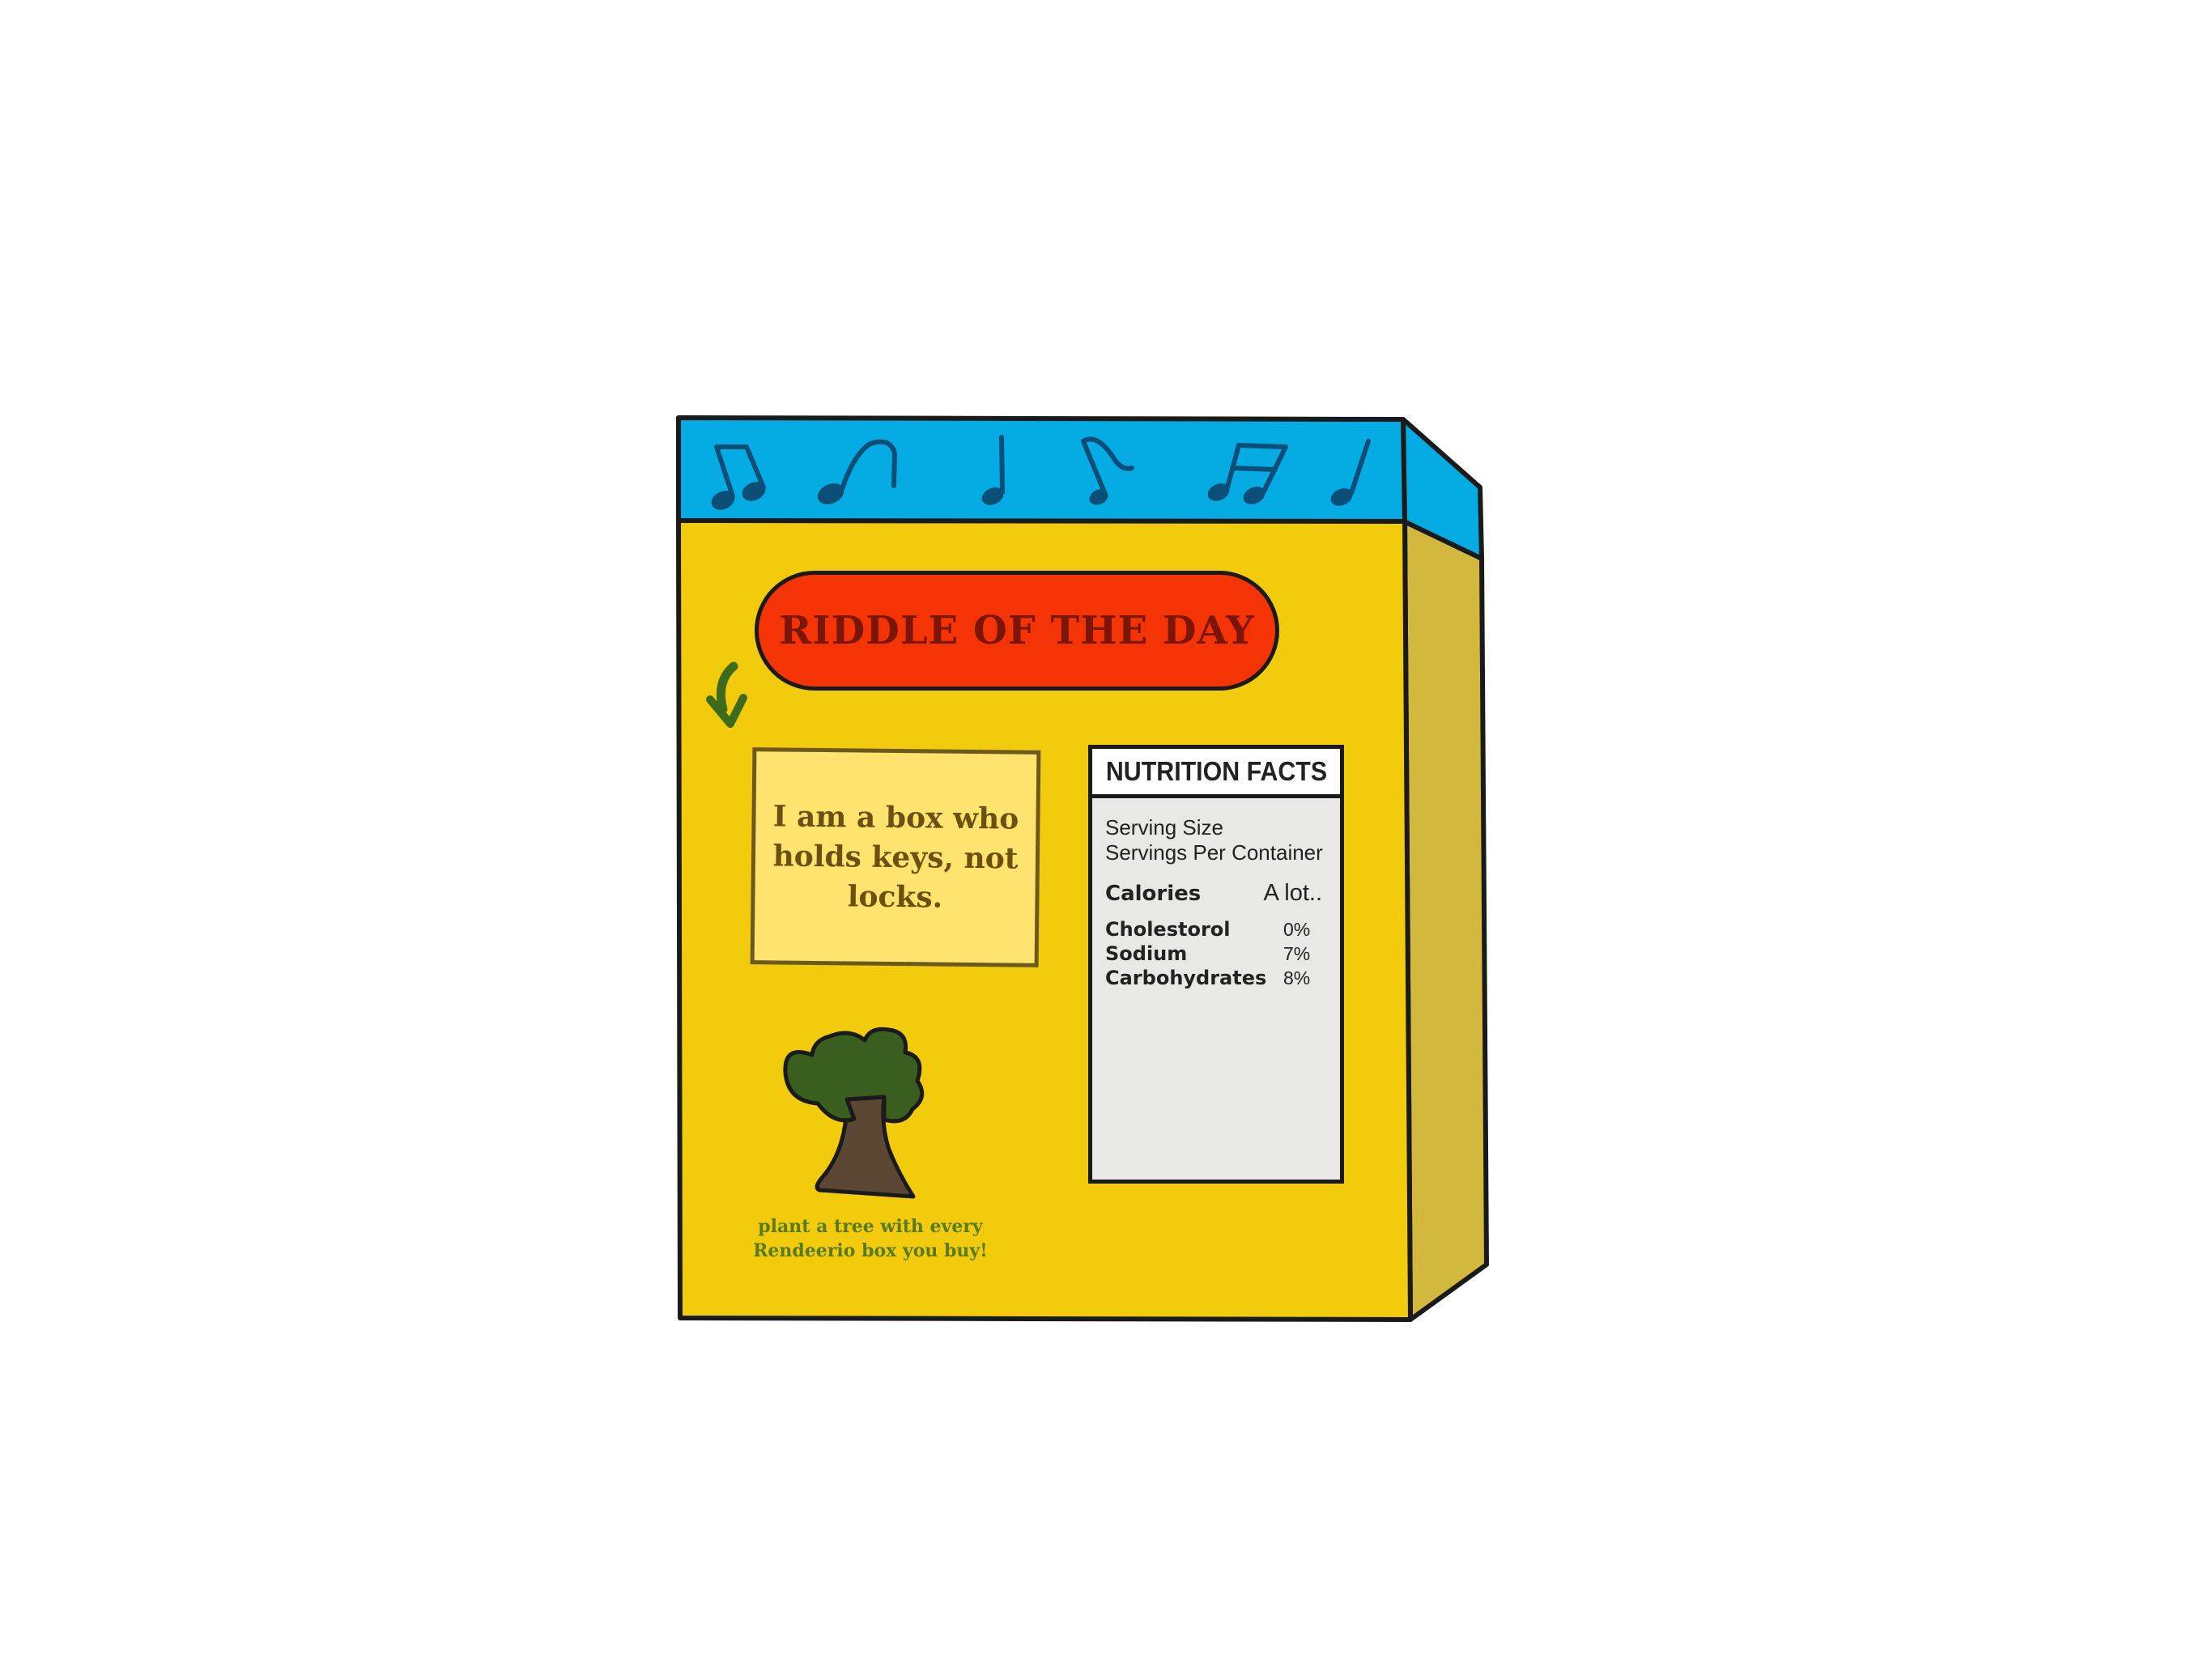 Image resolution: width=2212 pixels, height=1658 pixels. Describe the element at coordinates (870, 1226) in the screenshot. I see `tree-caption-line-1: plant a tree with every` at that location.